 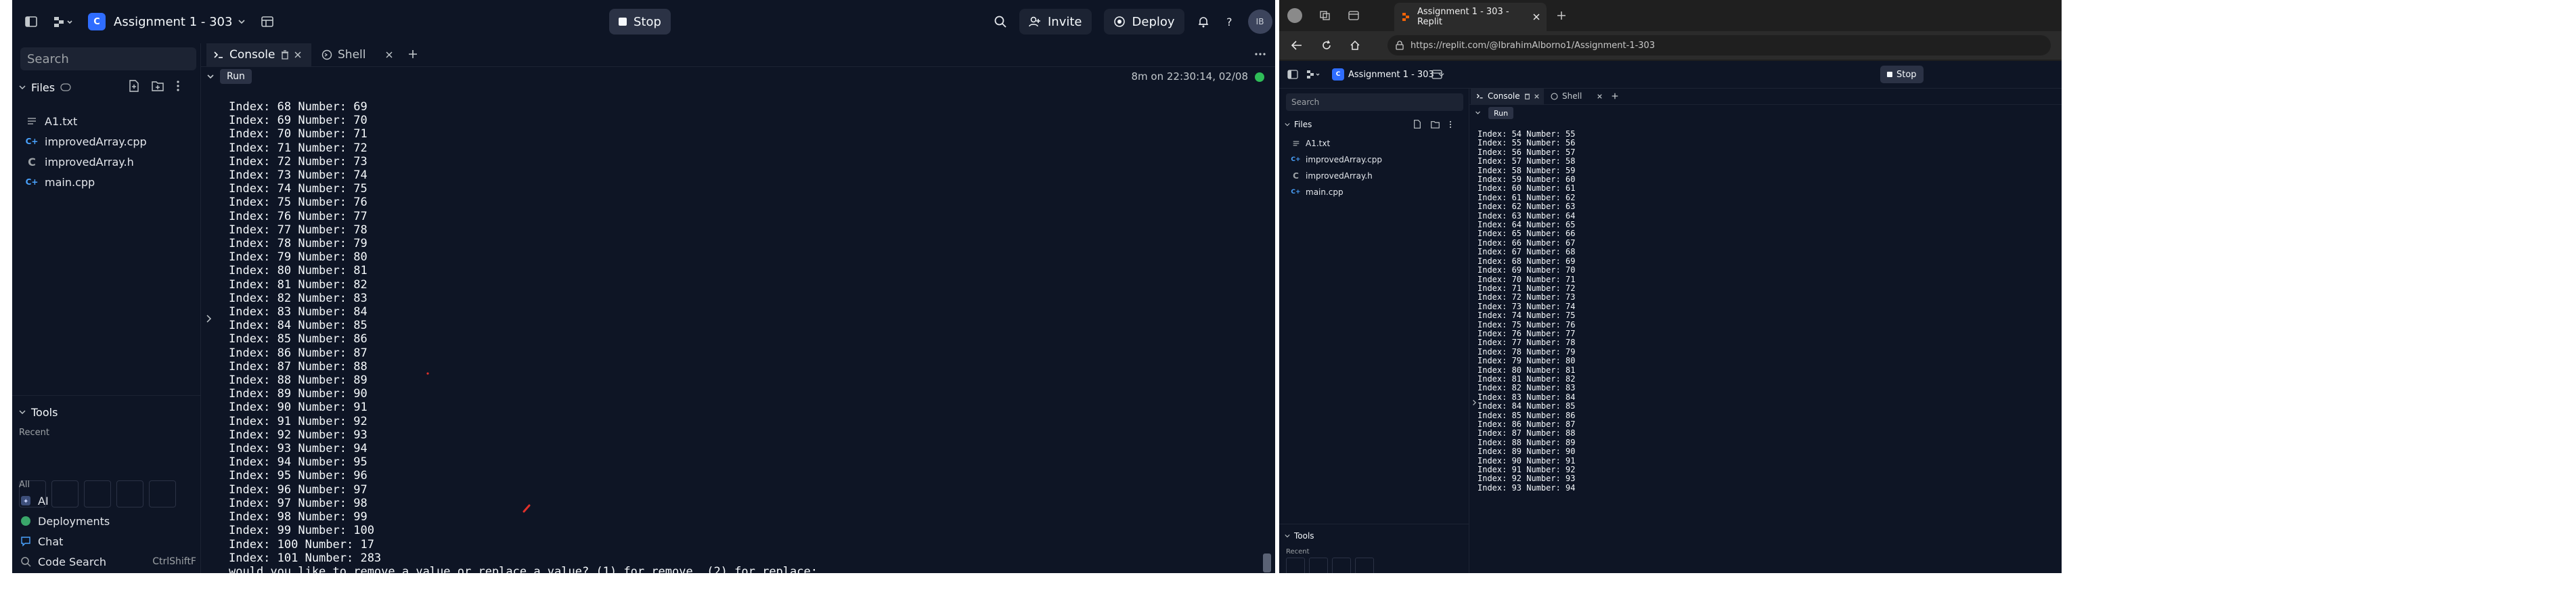 I want to click on console-scrollbar-thumb, so click(x=1267, y=563).